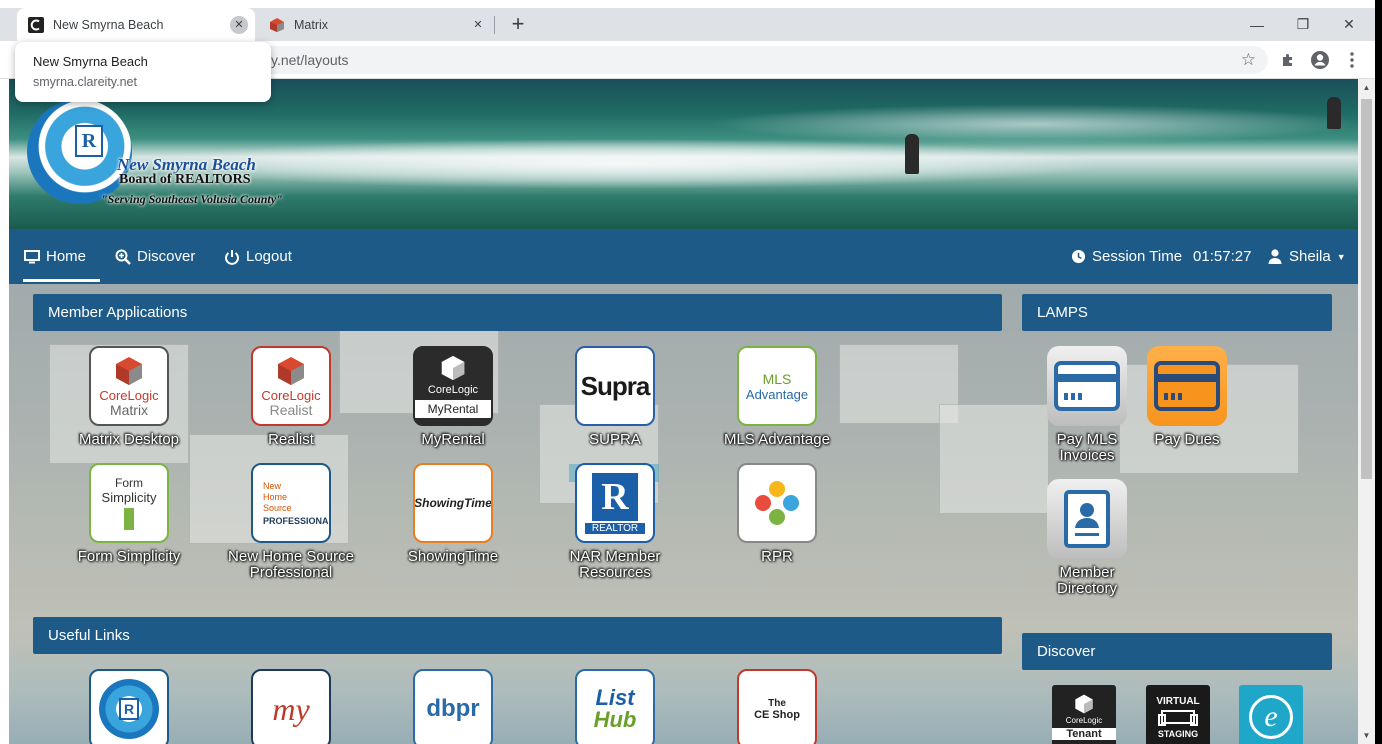  I want to click on showingtime-logo-icon: ShowingTime, so click(453, 503).